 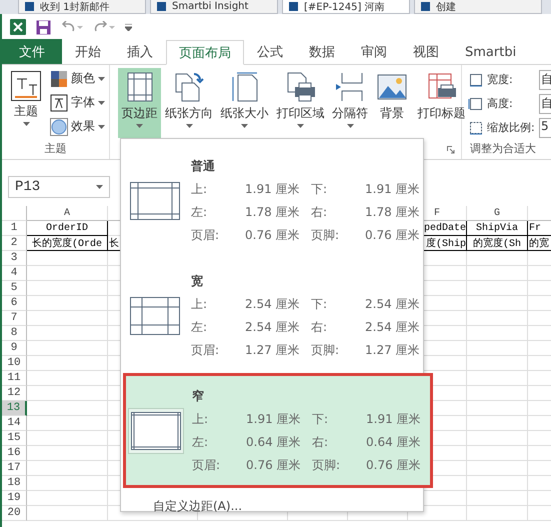 What do you see at coordinates (14, 393) in the screenshot?
I see `row-header: 12` at bounding box center [14, 393].